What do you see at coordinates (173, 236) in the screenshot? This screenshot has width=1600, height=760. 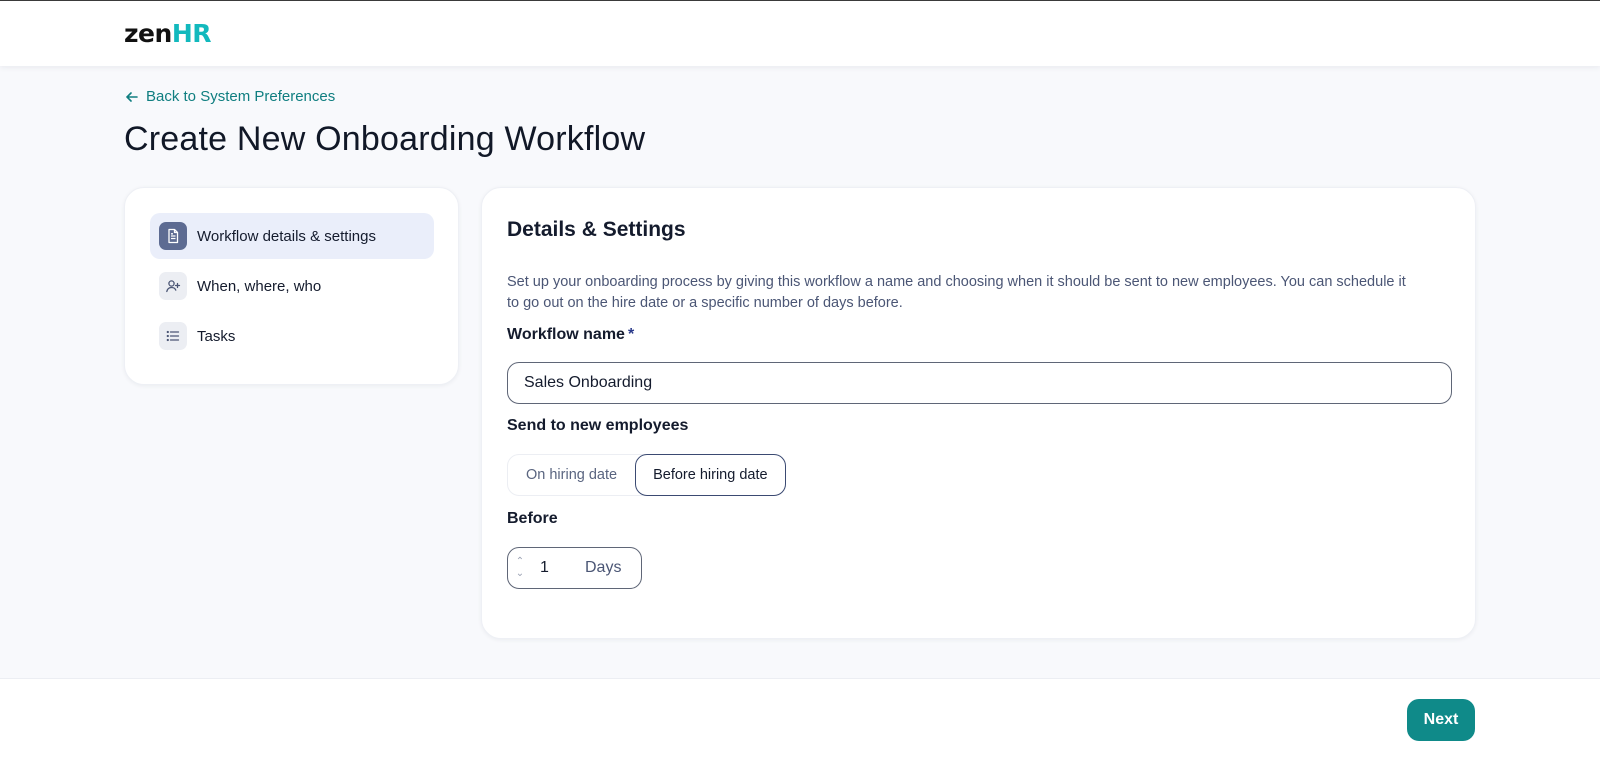 I see `document-icon` at bounding box center [173, 236].